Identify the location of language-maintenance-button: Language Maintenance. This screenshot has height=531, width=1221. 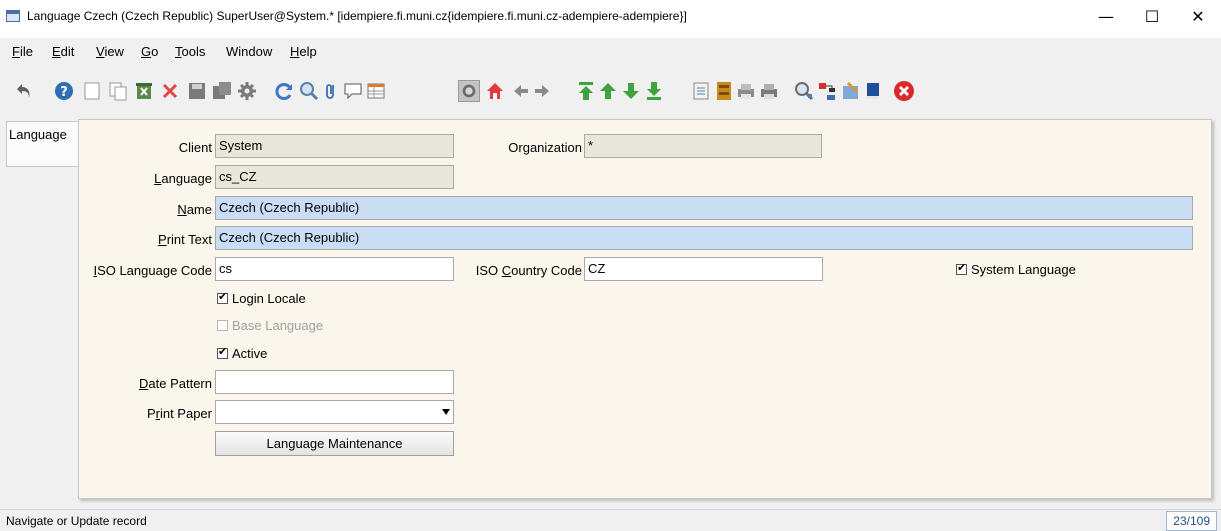
(334, 443).